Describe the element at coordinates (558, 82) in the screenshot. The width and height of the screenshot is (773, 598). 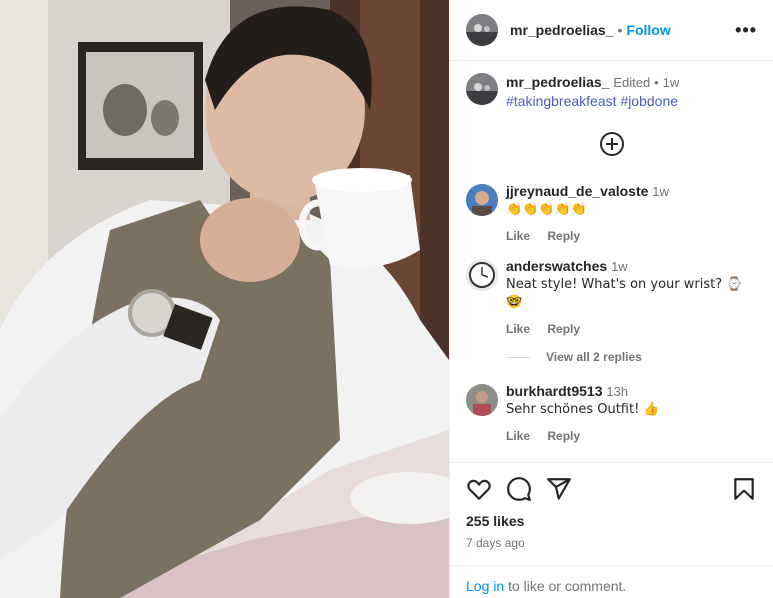
I see `caption-username: mr_pedroelias_` at that location.